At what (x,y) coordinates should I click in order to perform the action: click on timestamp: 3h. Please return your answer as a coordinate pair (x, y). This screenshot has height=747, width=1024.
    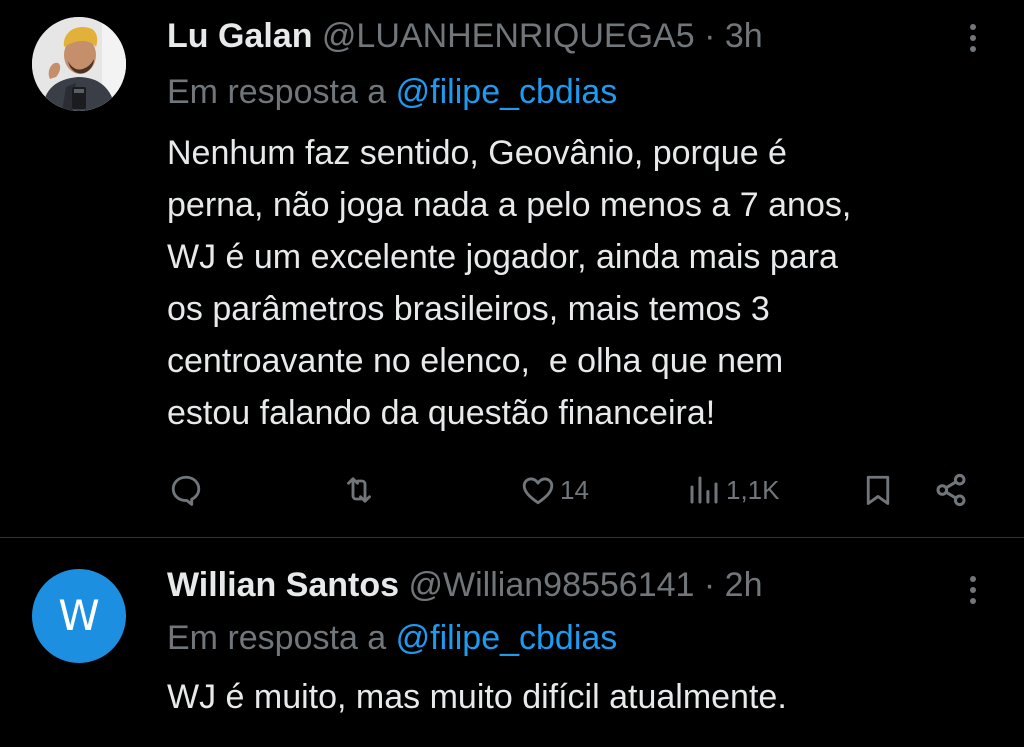
    Looking at the image, I should click on (744, 36).